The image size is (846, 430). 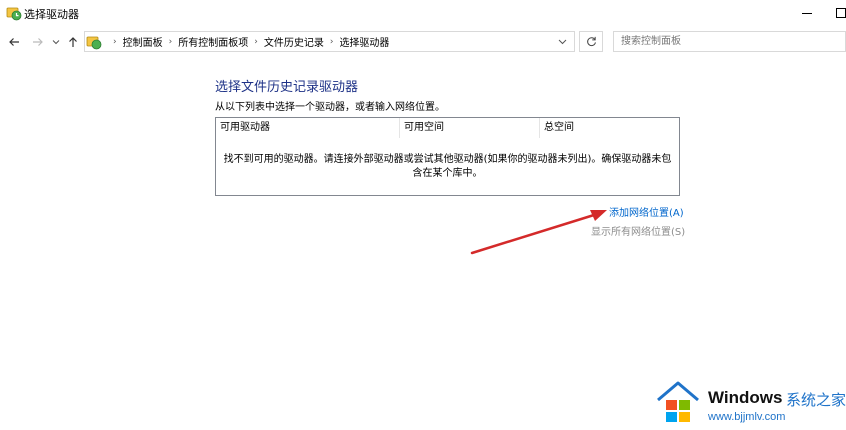 I want to click on breadcrumb-select-drive: 选择驱动器, so click(x=364, y=41).